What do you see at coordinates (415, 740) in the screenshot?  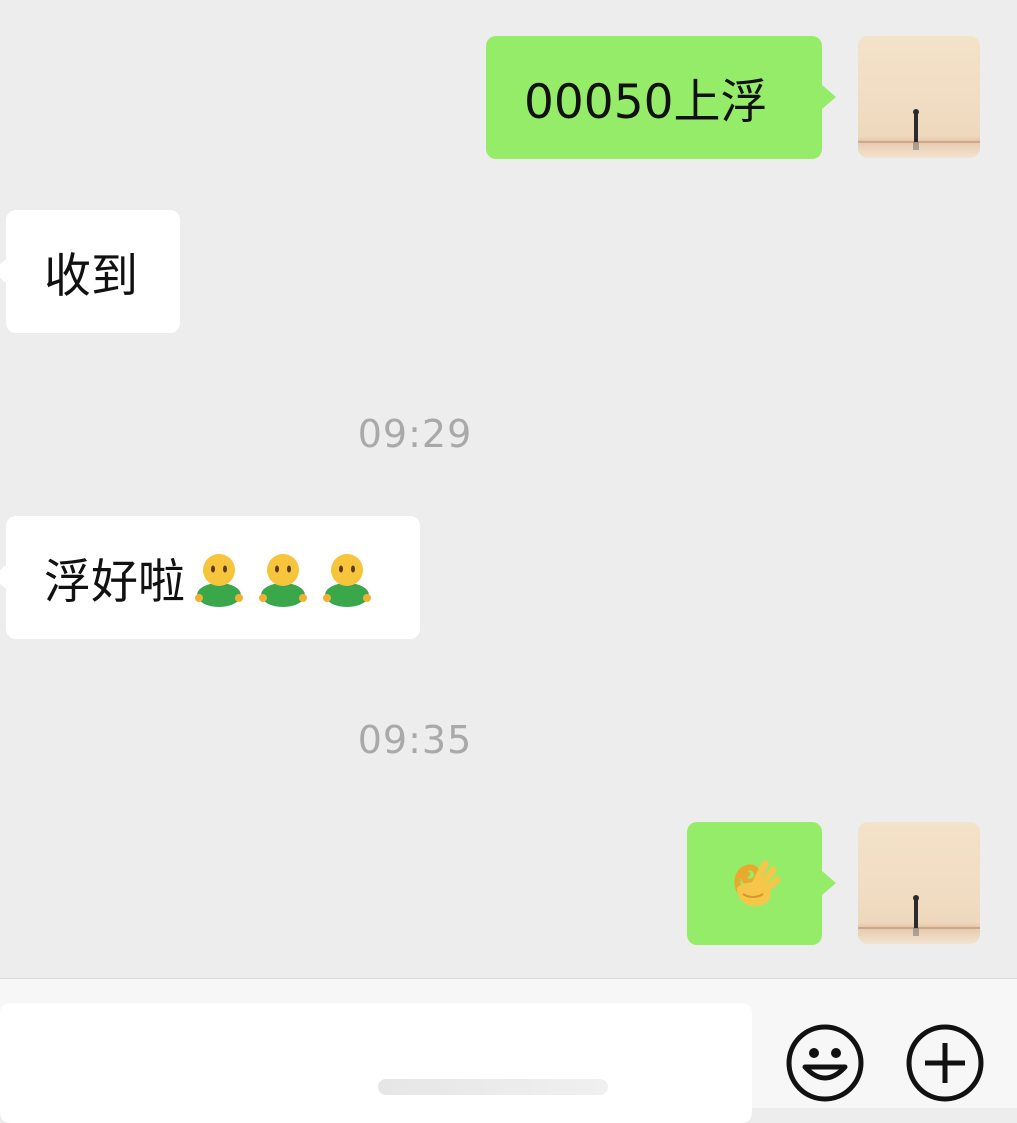 I see `timestamp: 09:35` at bounding box center [415, 740].